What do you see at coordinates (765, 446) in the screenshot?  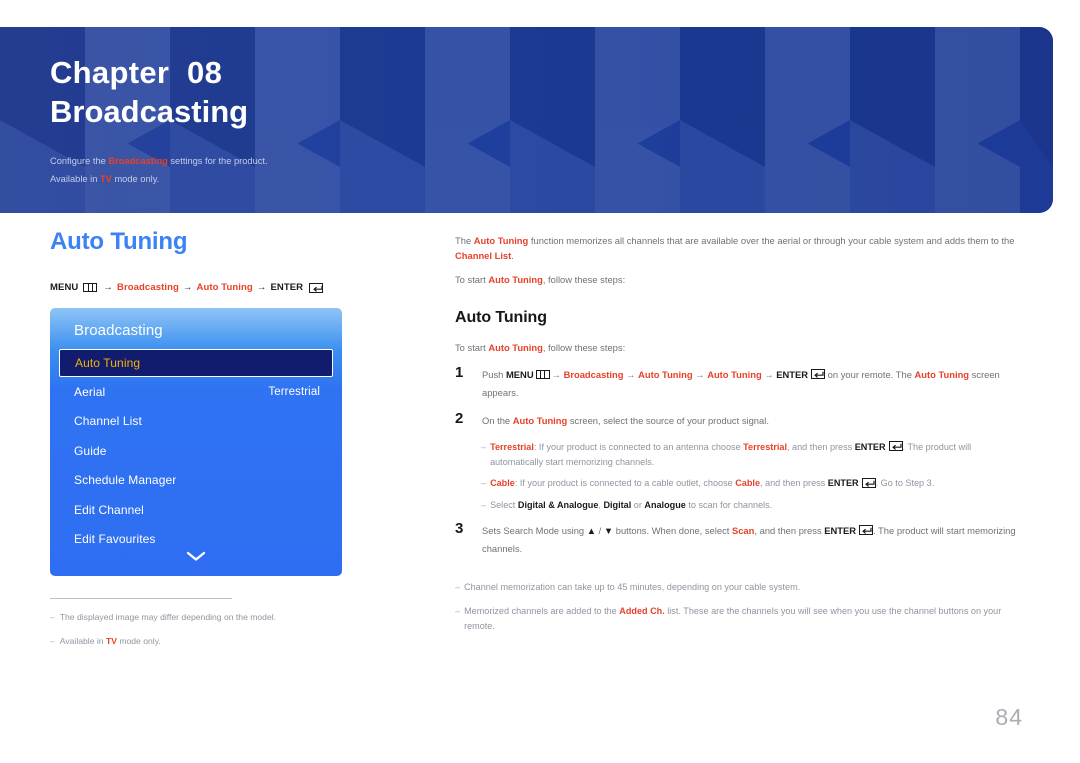 I see `bullet-terrestrial-highlight: Terrestrial` at bounding box center [765, 446].